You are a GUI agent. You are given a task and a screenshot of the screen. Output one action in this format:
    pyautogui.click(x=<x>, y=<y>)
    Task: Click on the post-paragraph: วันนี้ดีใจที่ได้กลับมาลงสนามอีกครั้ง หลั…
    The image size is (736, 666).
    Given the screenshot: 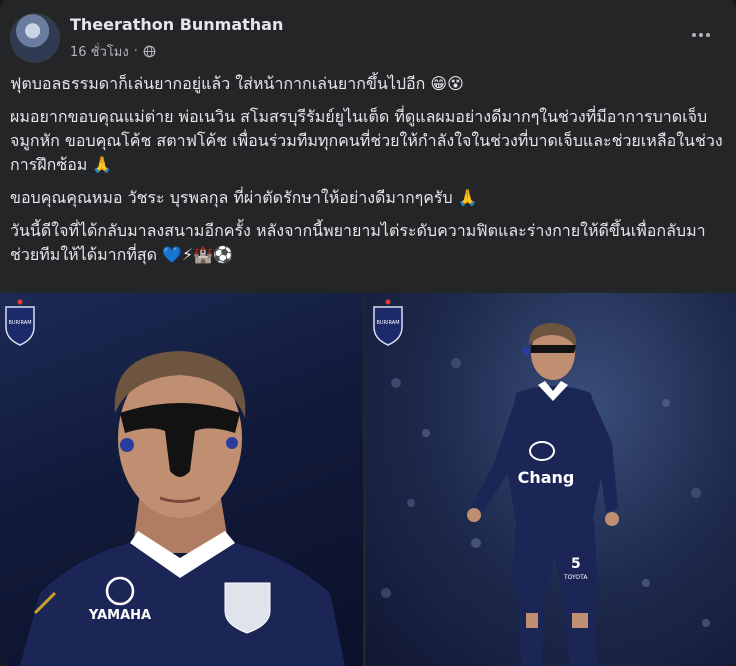 What is the action you would take?
    pyautogui.click(x=358, y=242)
    